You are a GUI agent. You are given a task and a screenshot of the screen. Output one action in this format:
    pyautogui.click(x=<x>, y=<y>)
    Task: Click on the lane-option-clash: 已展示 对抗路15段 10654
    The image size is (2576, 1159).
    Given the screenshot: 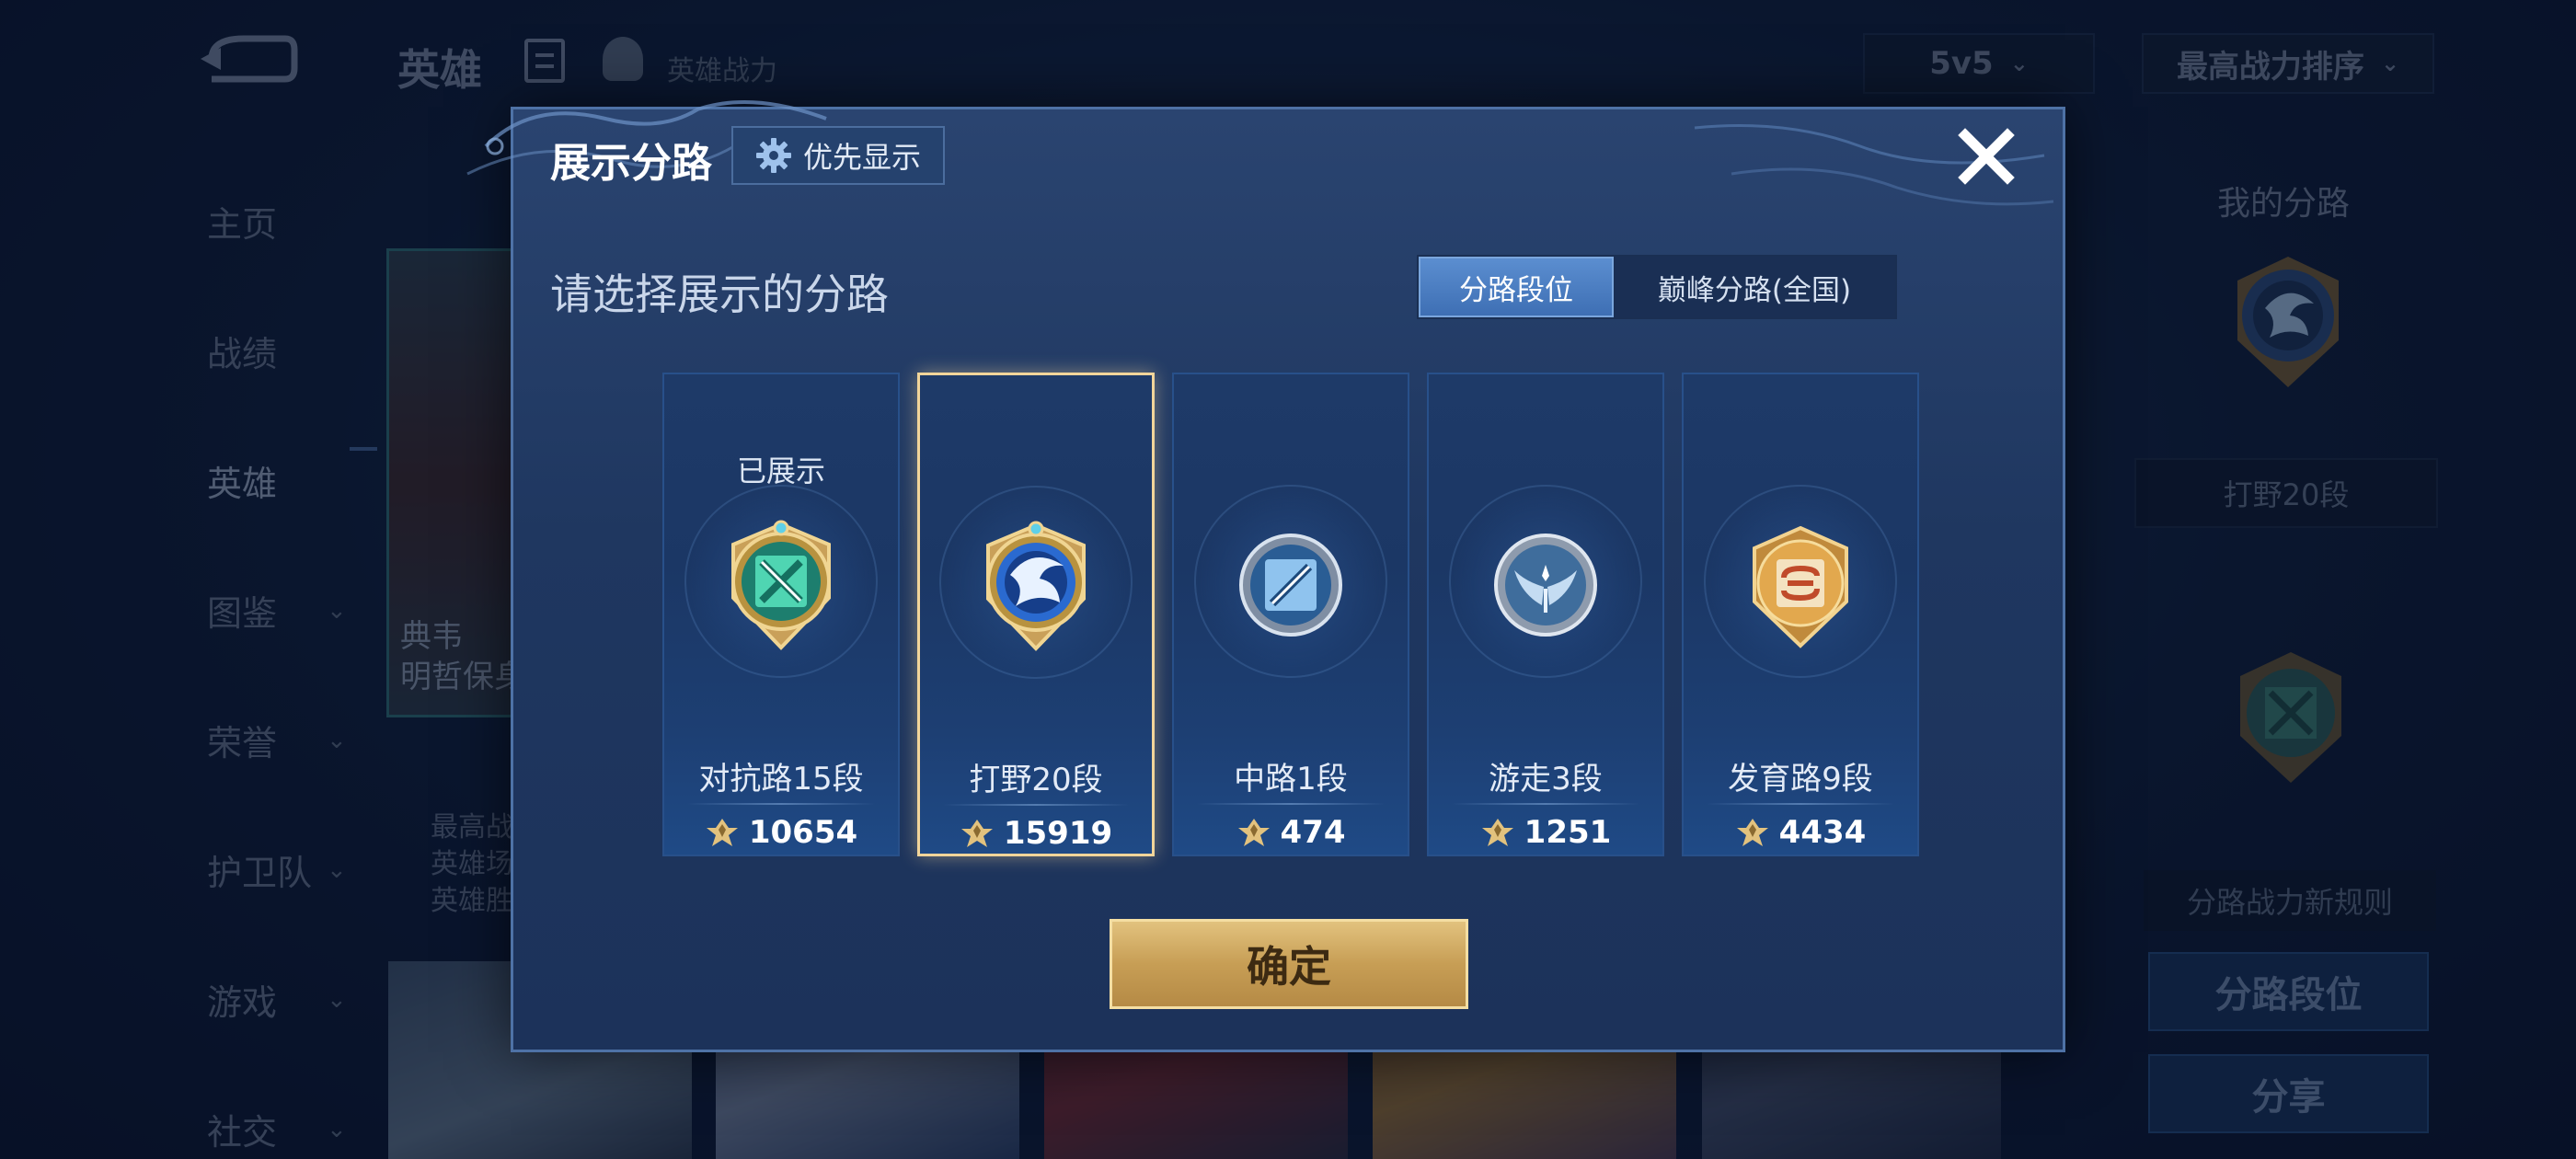 What is the action you would take?
    pyautogui.click(x=781, y=614)
    